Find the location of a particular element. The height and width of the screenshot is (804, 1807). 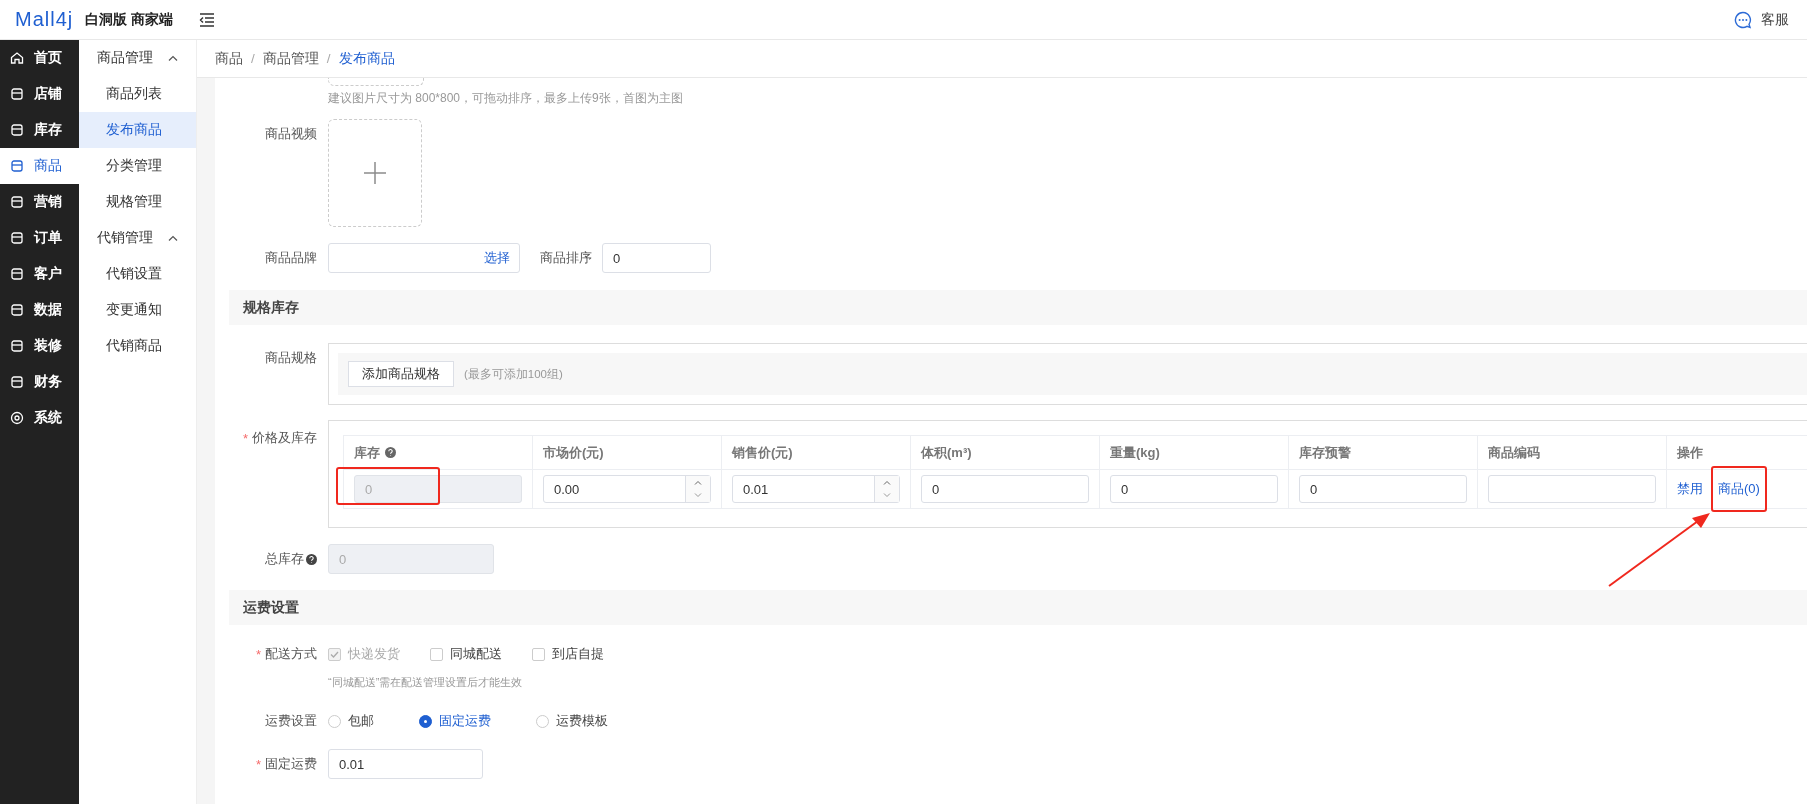

breadcrumb-item: 商品管理 is located at coordinates (290, 58).